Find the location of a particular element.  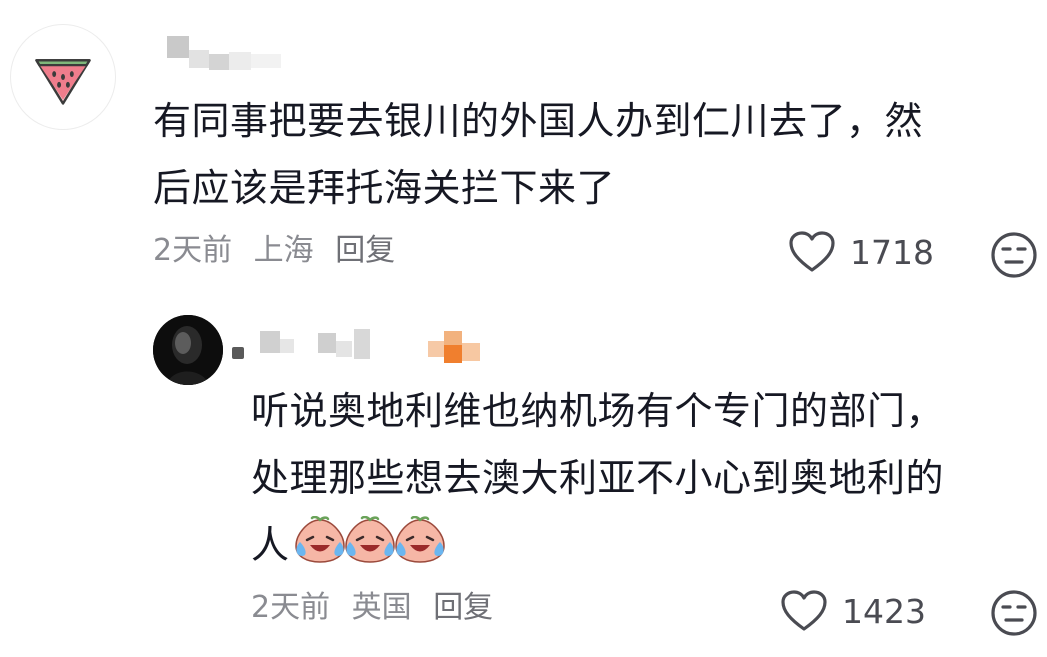

comment-location: 英国 is located at coordinates (381, 607).